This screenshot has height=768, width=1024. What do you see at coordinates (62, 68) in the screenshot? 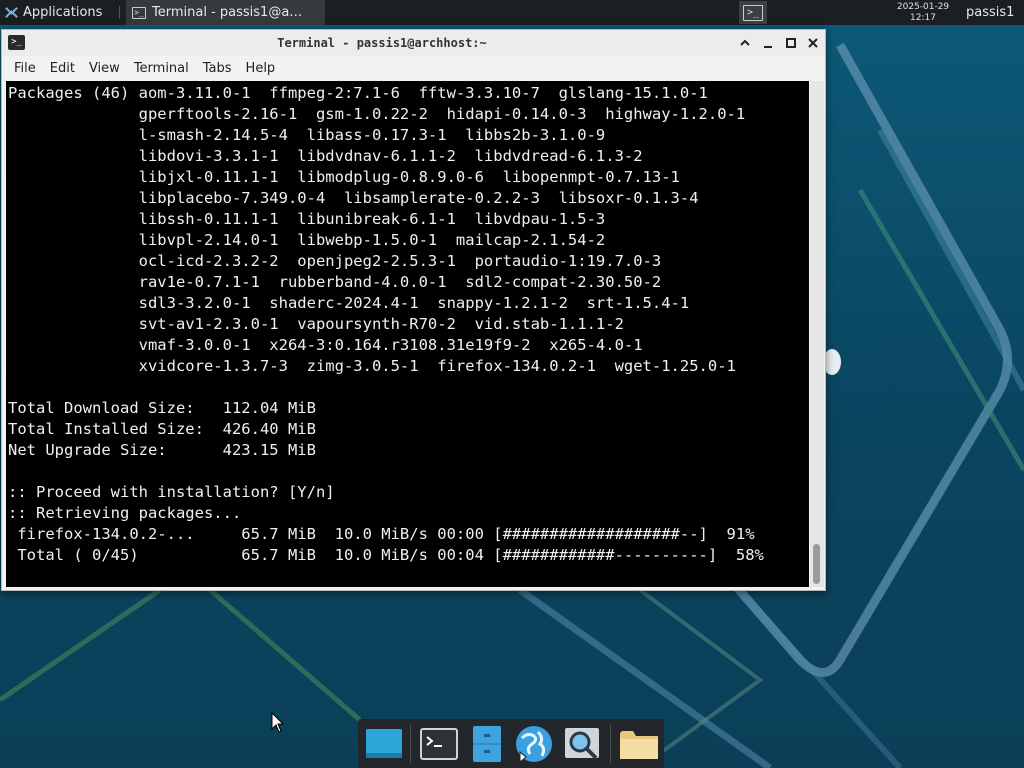
I see `menu-edit: Edit` at bounding box center [62, 68].